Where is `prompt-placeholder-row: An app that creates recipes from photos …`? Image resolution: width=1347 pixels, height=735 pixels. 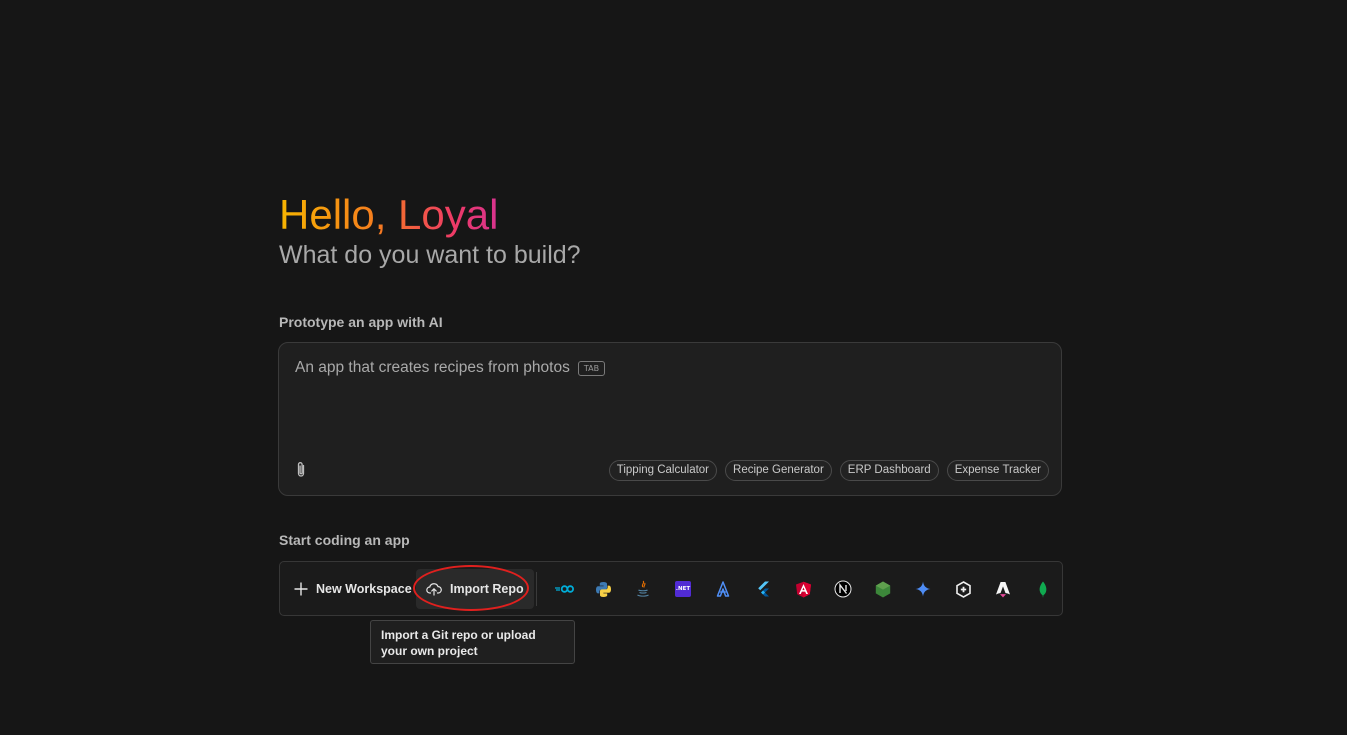
prompt-placeholder-row: An app that creates recipes from photos … is located at coordinates (450, 368).